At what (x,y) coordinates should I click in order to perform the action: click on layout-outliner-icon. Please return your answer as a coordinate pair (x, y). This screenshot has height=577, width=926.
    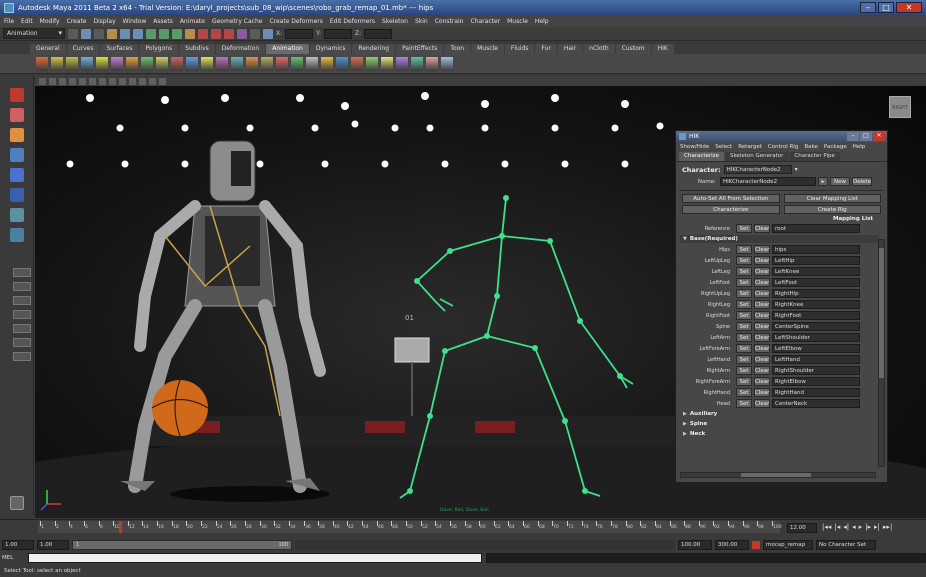
    Looking at the image, I should click on (22, 328).